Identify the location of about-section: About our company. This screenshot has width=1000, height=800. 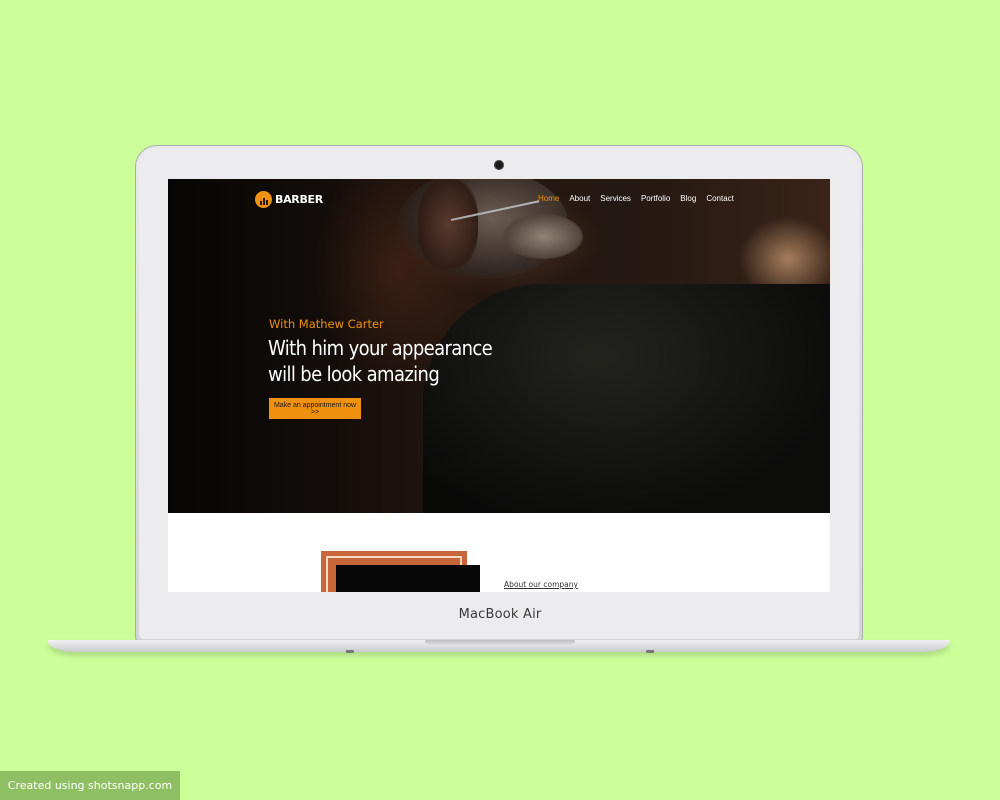
(499, 552).